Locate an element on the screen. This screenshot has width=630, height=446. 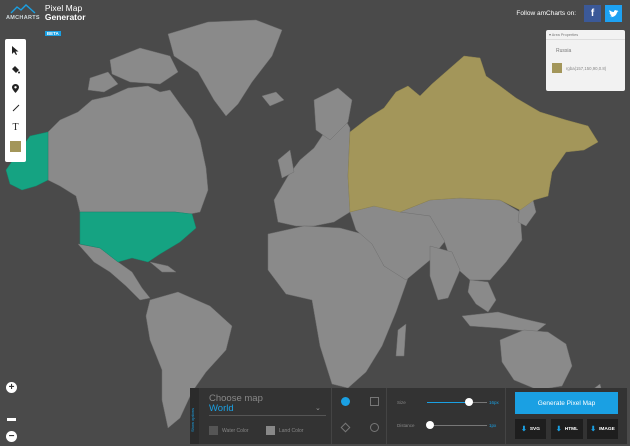
generate-pixel-map-button: Generate Pixel Map is located at coordinates (566, 403).